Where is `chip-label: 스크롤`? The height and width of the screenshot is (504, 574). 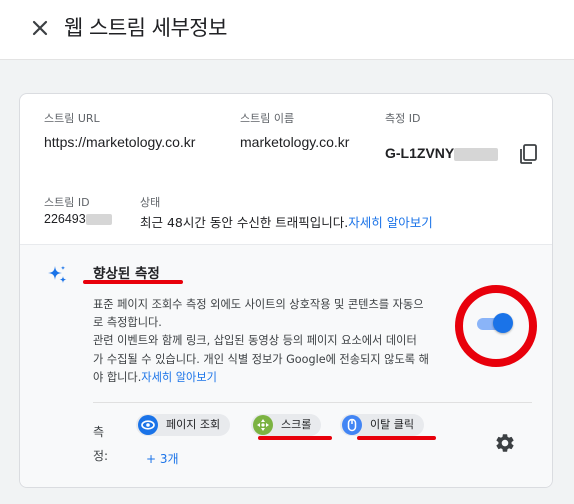 chip-label: 스크롤 is located at coordinates (296, 424).